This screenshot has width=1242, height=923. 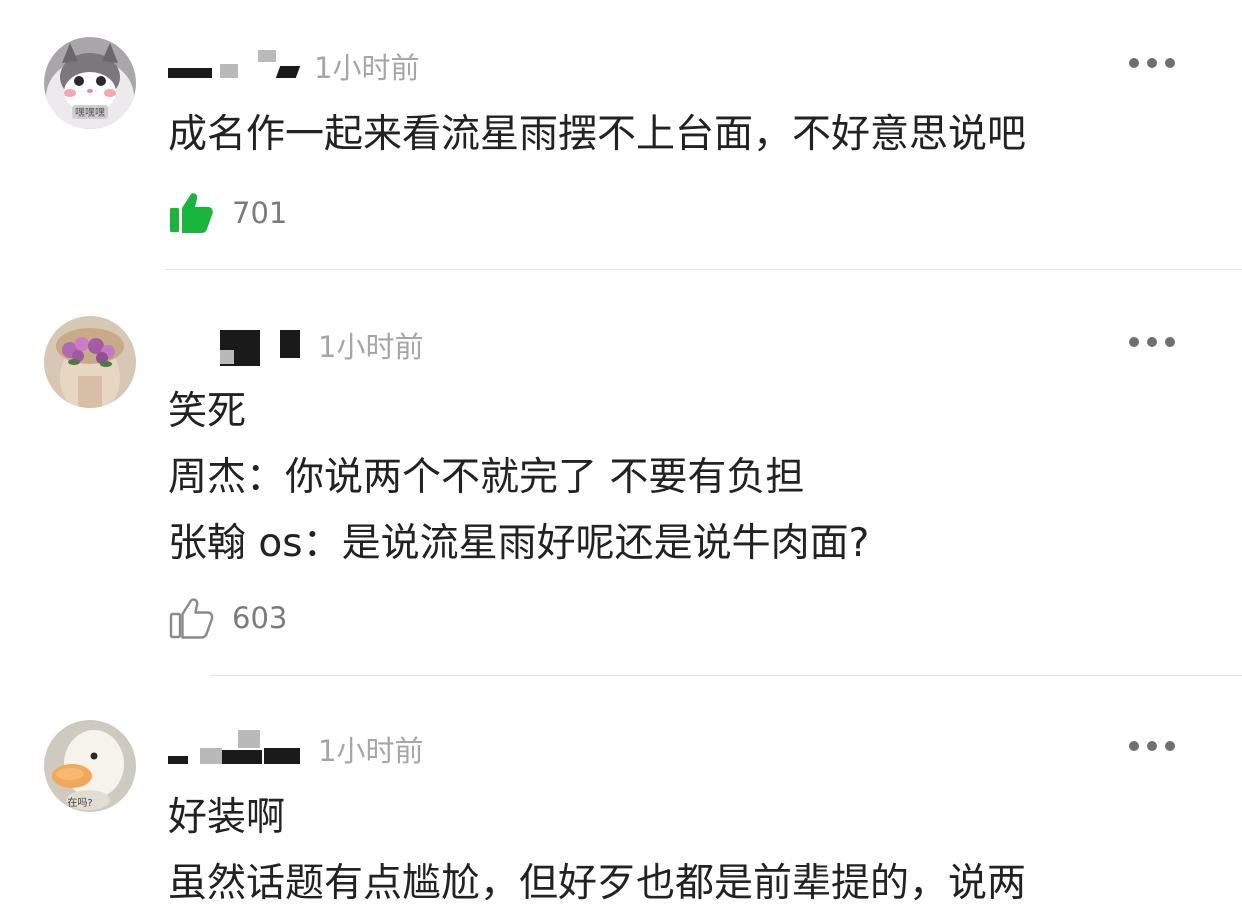 I want to click on comment-line: 成名作一起来看流星雨摆不上台面，不好意思说吧, so click(x=597, y=134).